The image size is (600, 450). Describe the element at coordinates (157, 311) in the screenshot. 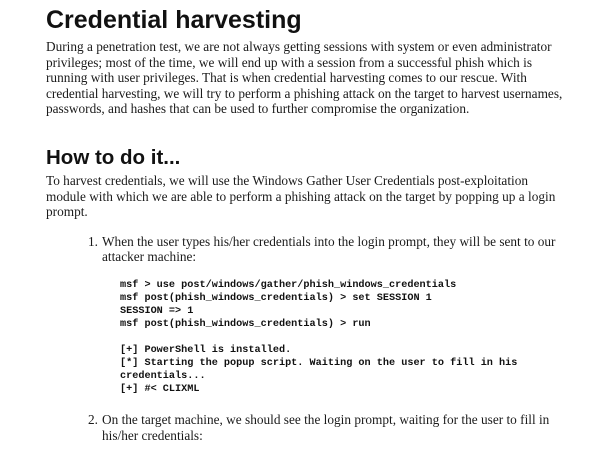

I see `code-line: SESSION => 1` at that location.